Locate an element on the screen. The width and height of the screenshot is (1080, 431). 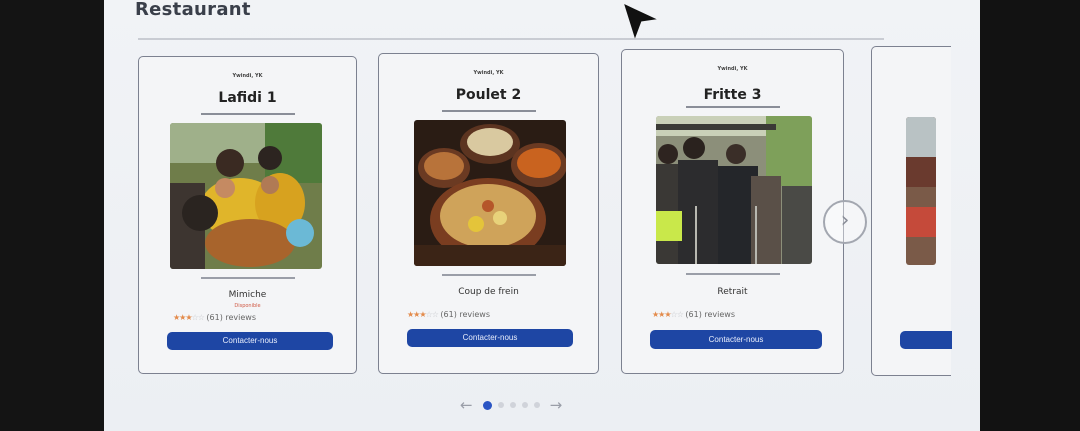
card-title: Lafidi 1 is located at coordinates (247, 98).